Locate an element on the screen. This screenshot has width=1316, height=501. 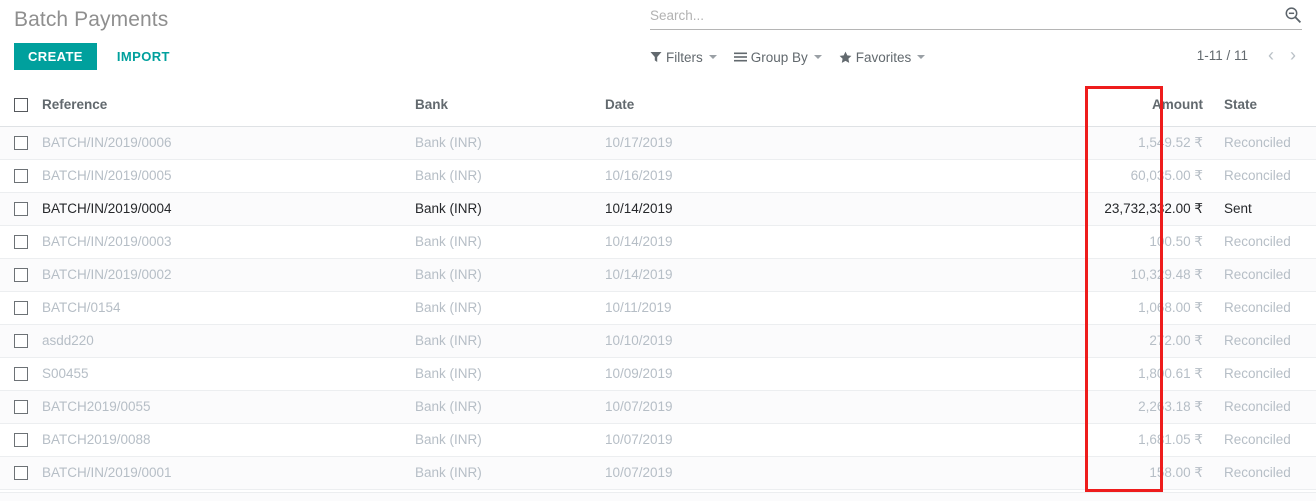
import-button: IMPORT is located at coordinates (143, 56).